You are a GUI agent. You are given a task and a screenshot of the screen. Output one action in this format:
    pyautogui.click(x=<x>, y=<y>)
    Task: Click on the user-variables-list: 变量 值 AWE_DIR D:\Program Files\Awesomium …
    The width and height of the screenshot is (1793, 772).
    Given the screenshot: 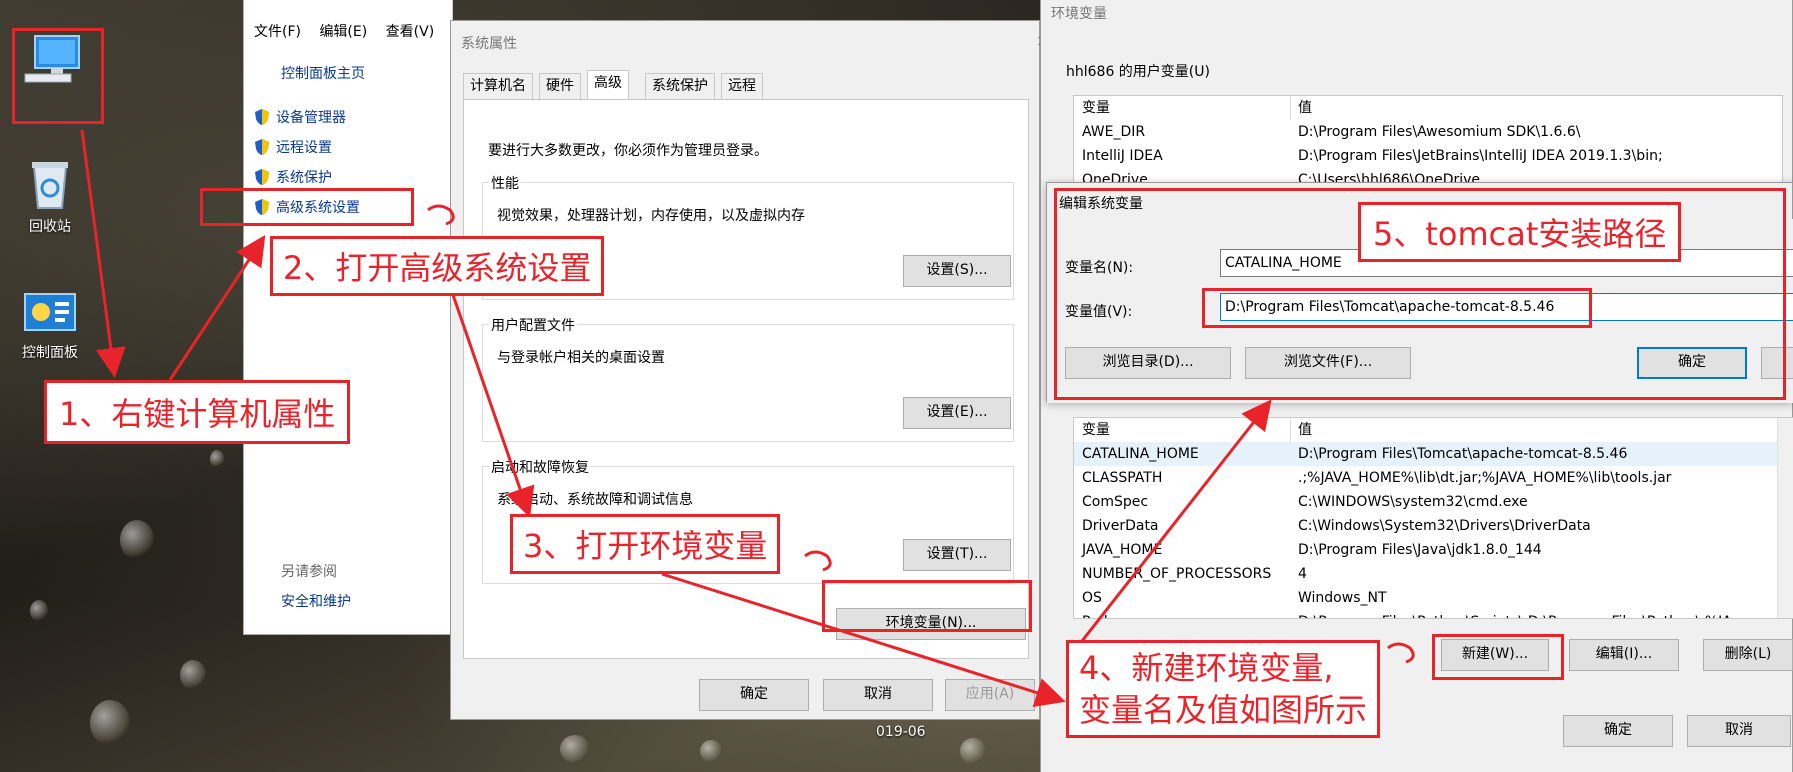 What is the action you would take?
    pyautogui.click(x=1428, y=140)
    